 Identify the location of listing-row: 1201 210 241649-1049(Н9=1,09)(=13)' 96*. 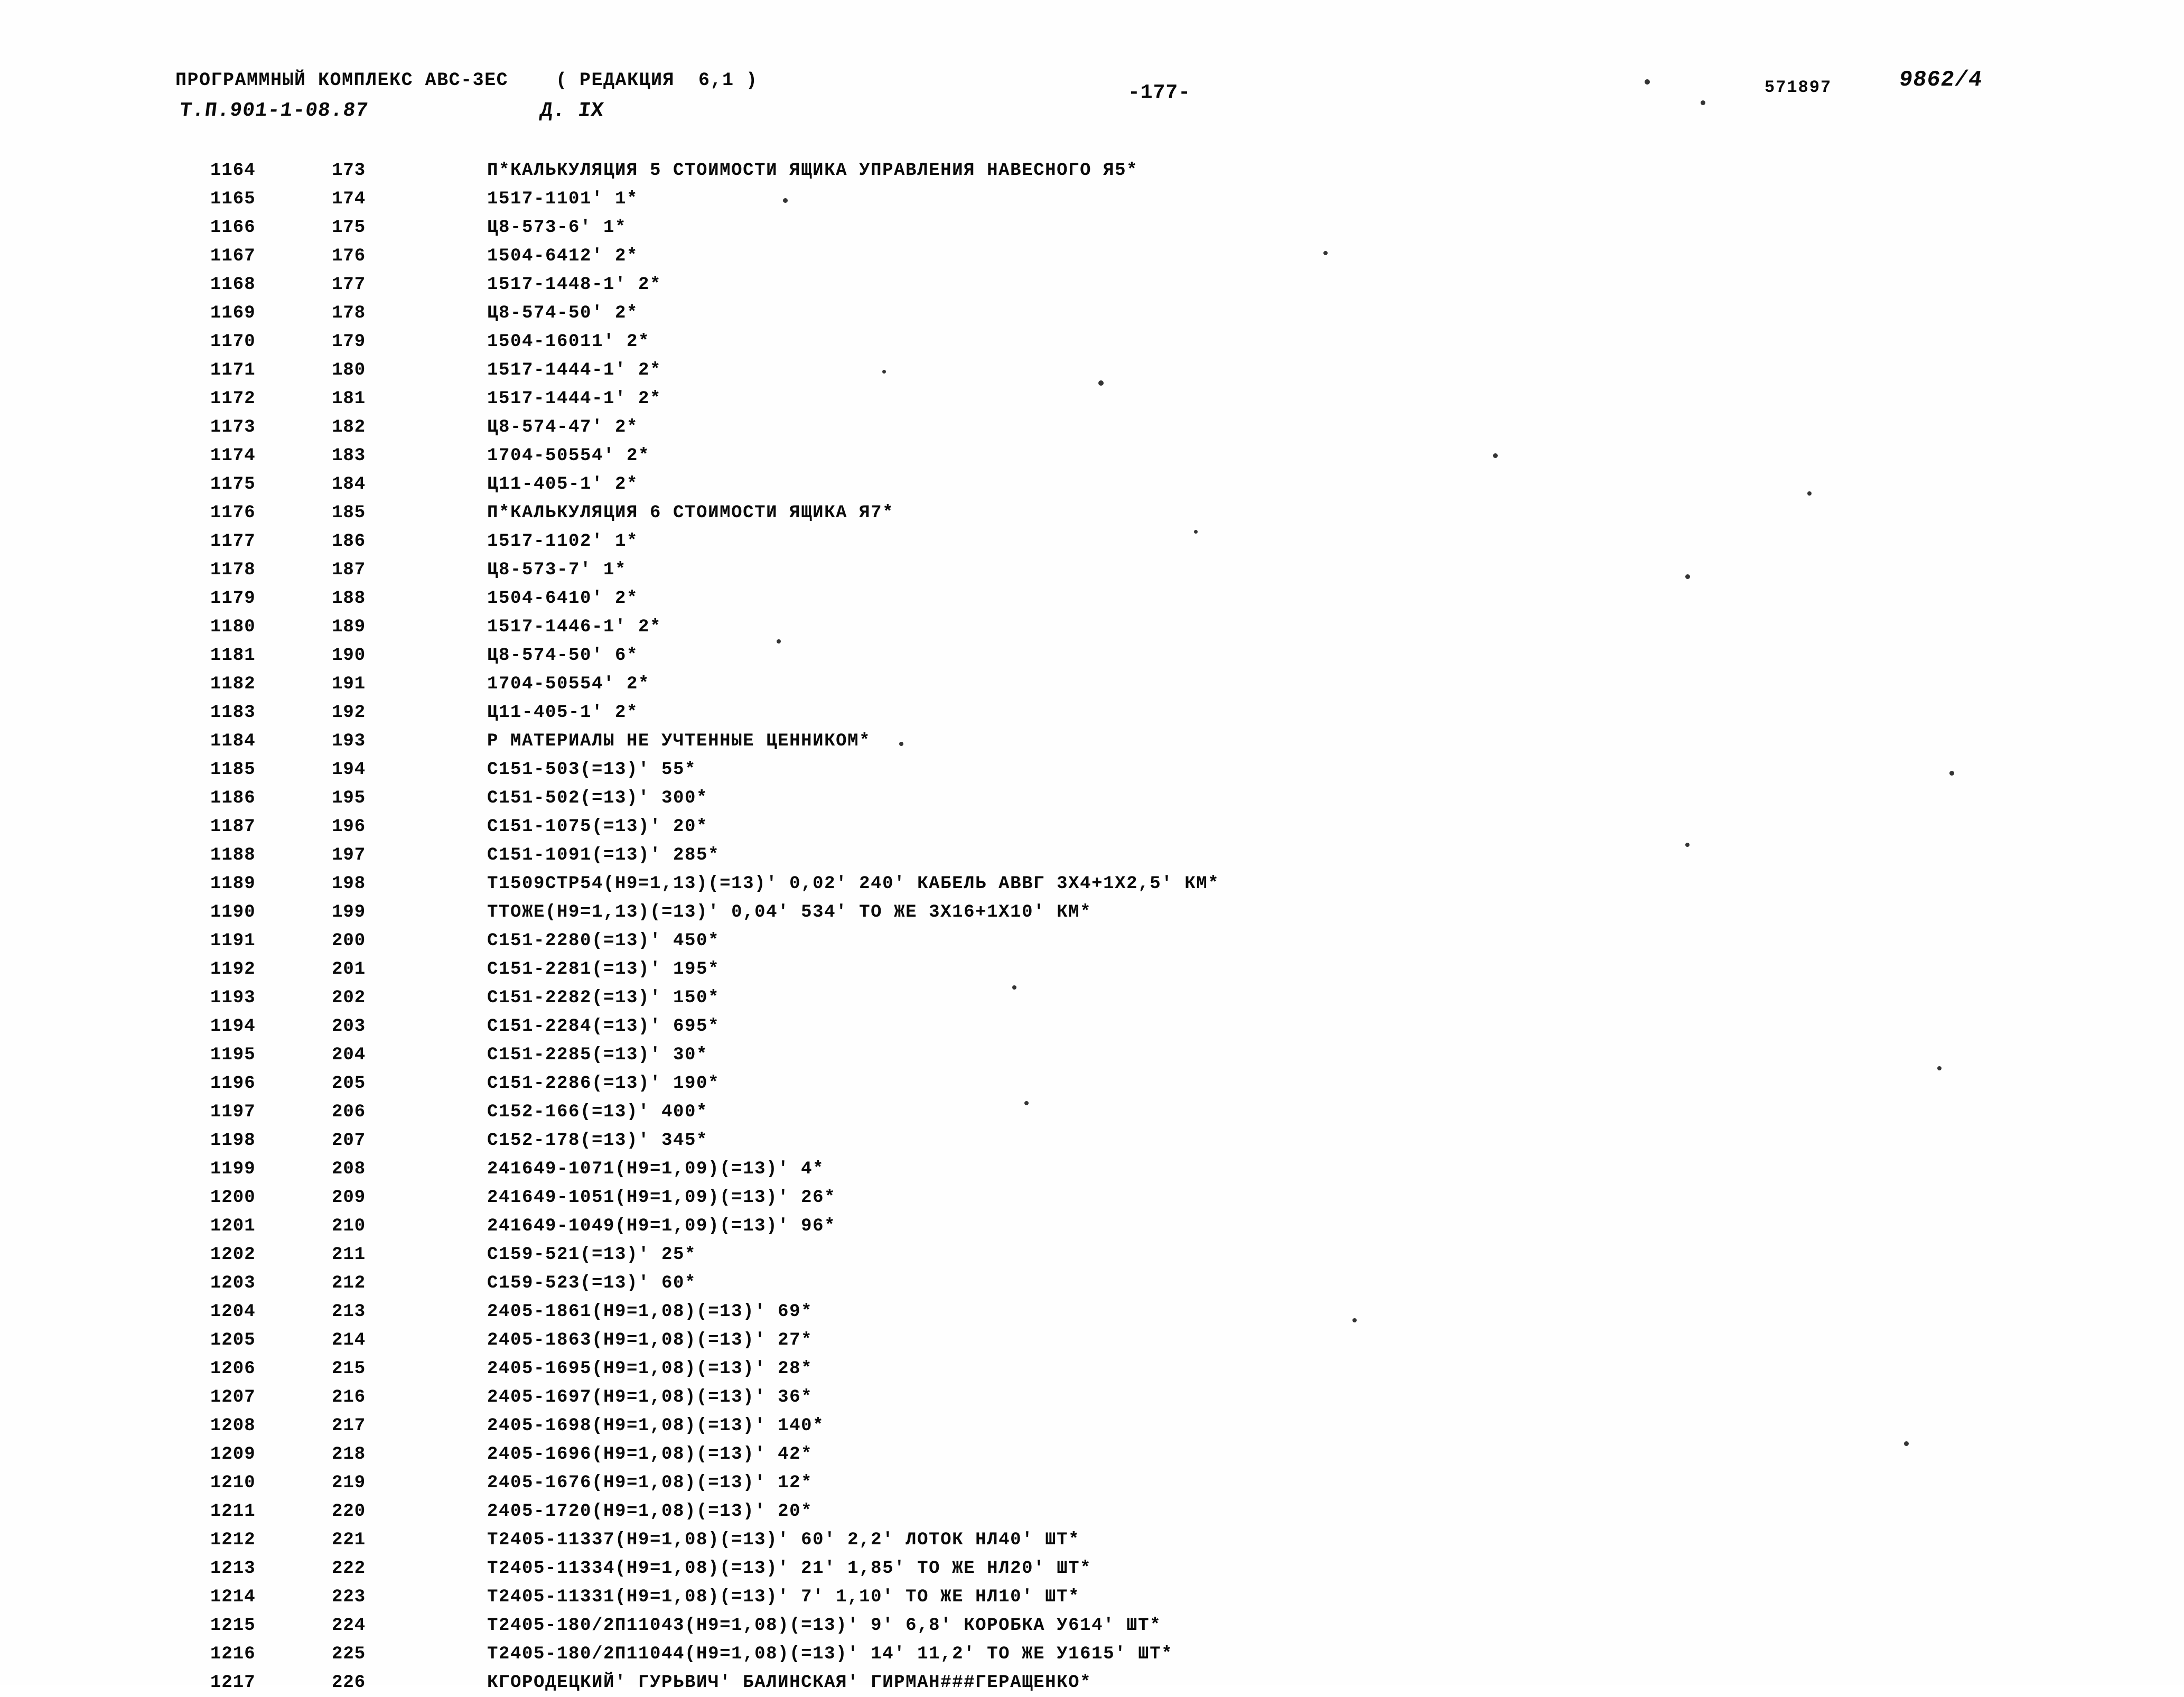
(1092, 1226).